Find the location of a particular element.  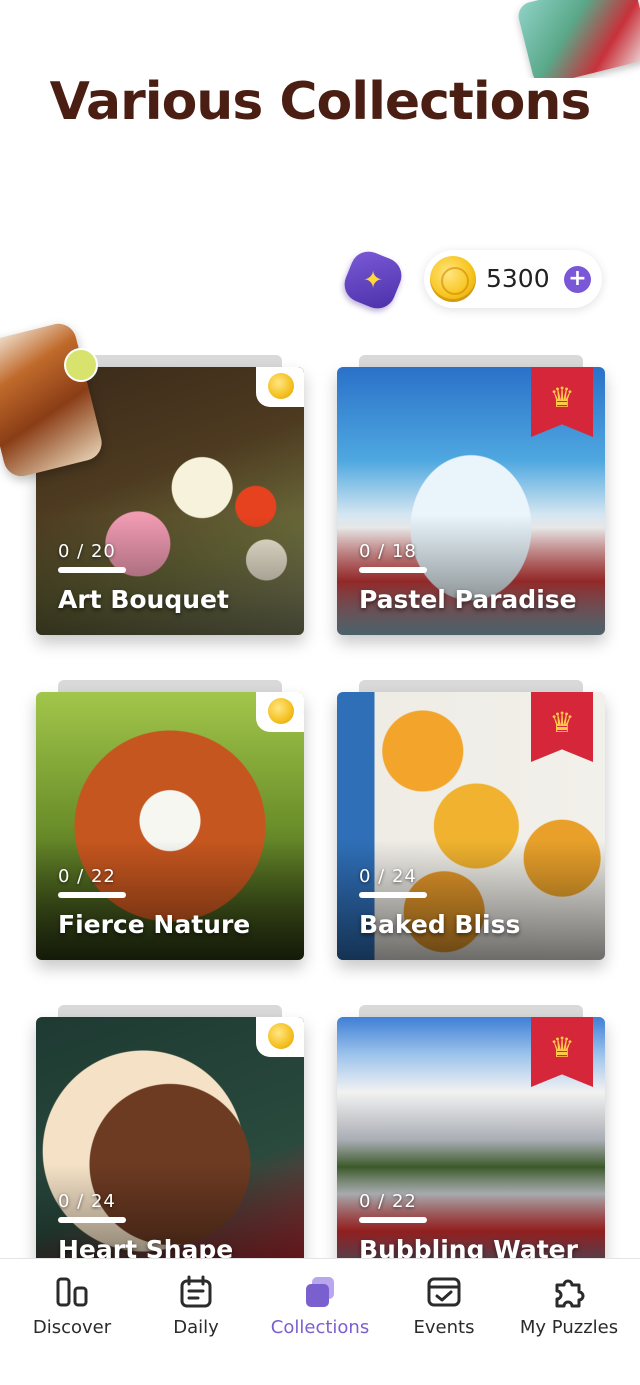

collection-card-fierce-nature: 0 / 22 Fierce Nature is located at coordinates (170, 820).